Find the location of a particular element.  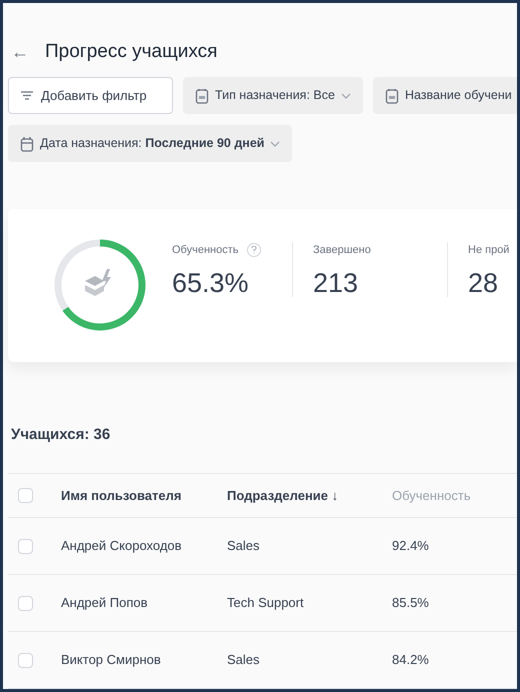

select-all-checkbox is located at coordinates (25, 495).